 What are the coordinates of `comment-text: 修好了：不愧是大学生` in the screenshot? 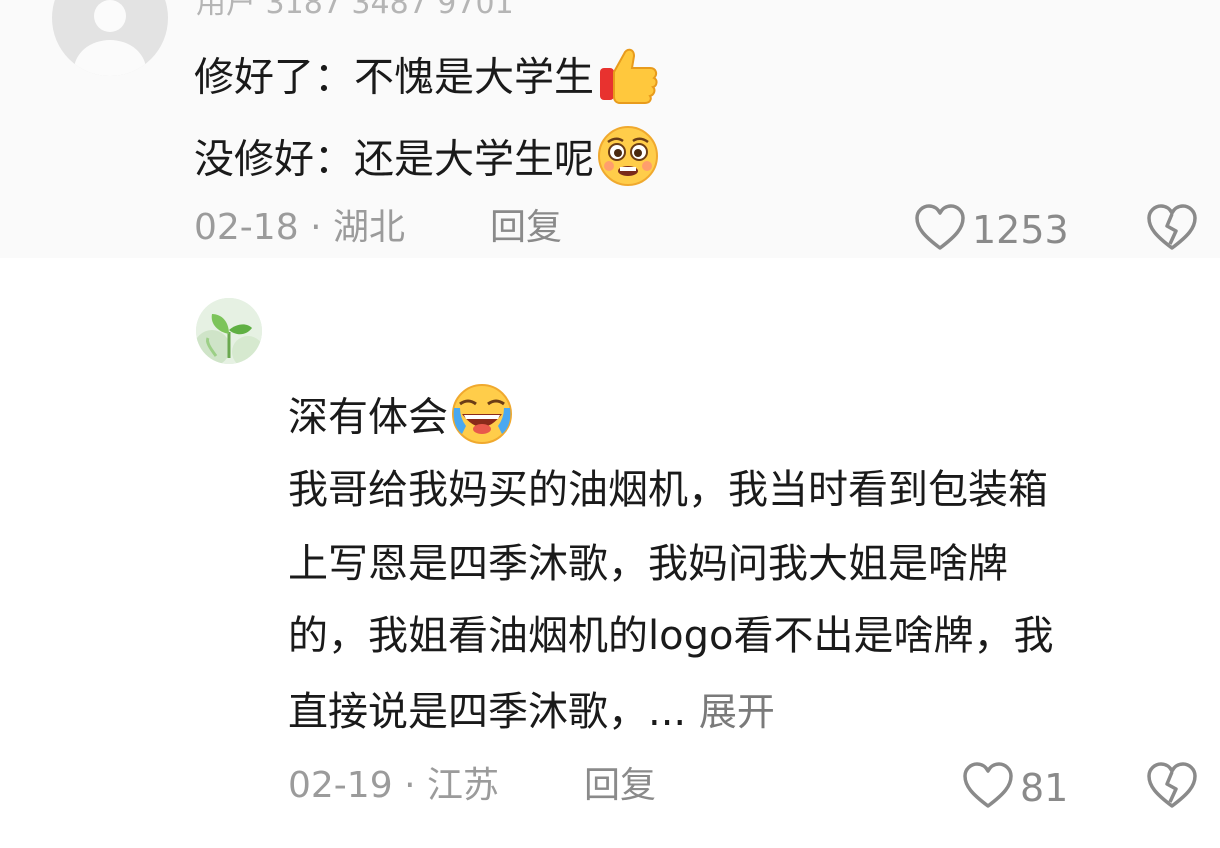 It's located at (394, 77).